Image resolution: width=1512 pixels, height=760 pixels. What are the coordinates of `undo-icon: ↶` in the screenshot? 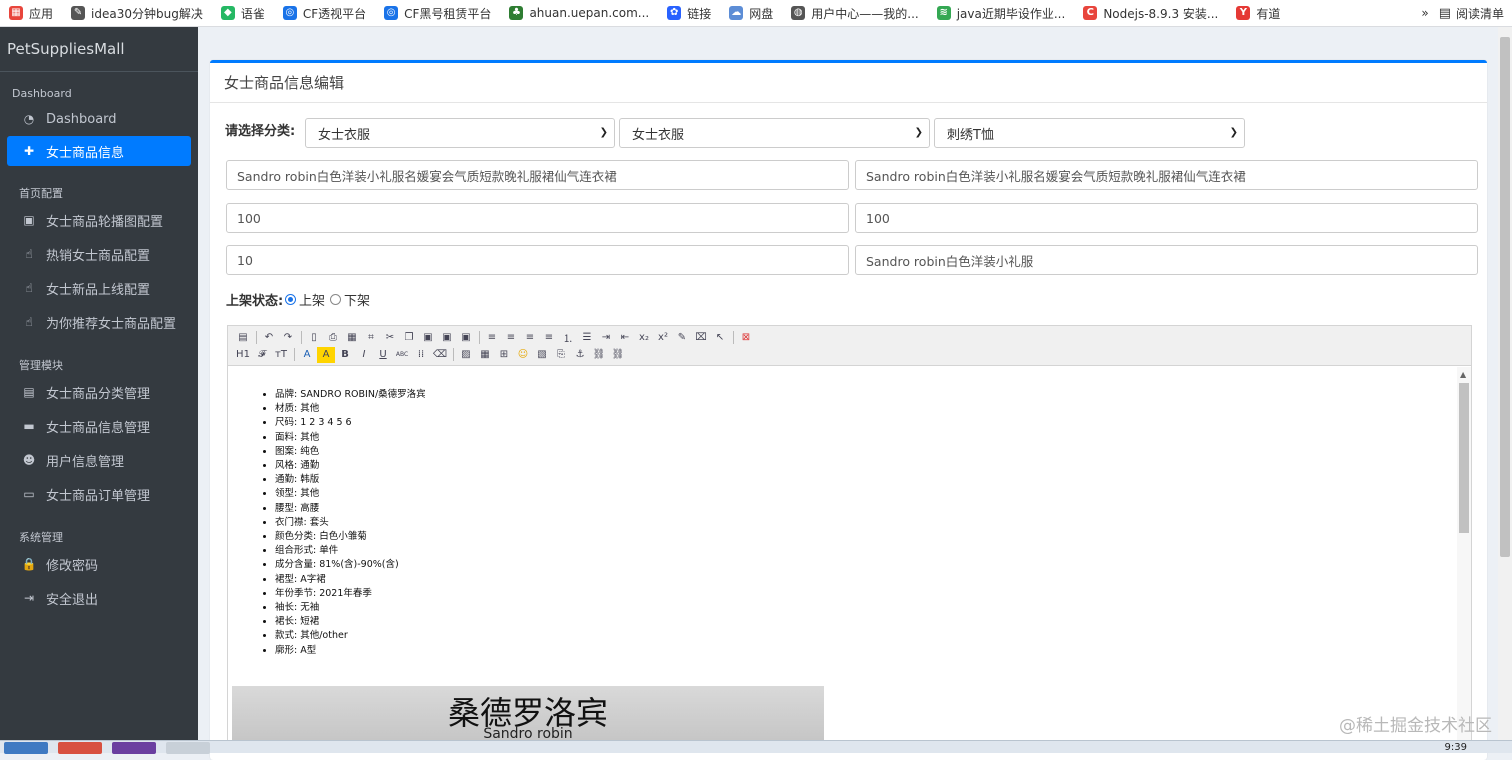 It's located at (269, 338).